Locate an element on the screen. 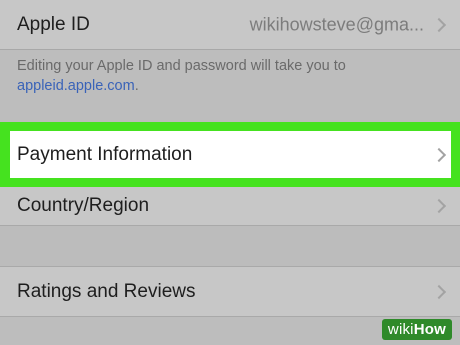  payment-information-row: Payment Information is located at coordinates (230, 154).